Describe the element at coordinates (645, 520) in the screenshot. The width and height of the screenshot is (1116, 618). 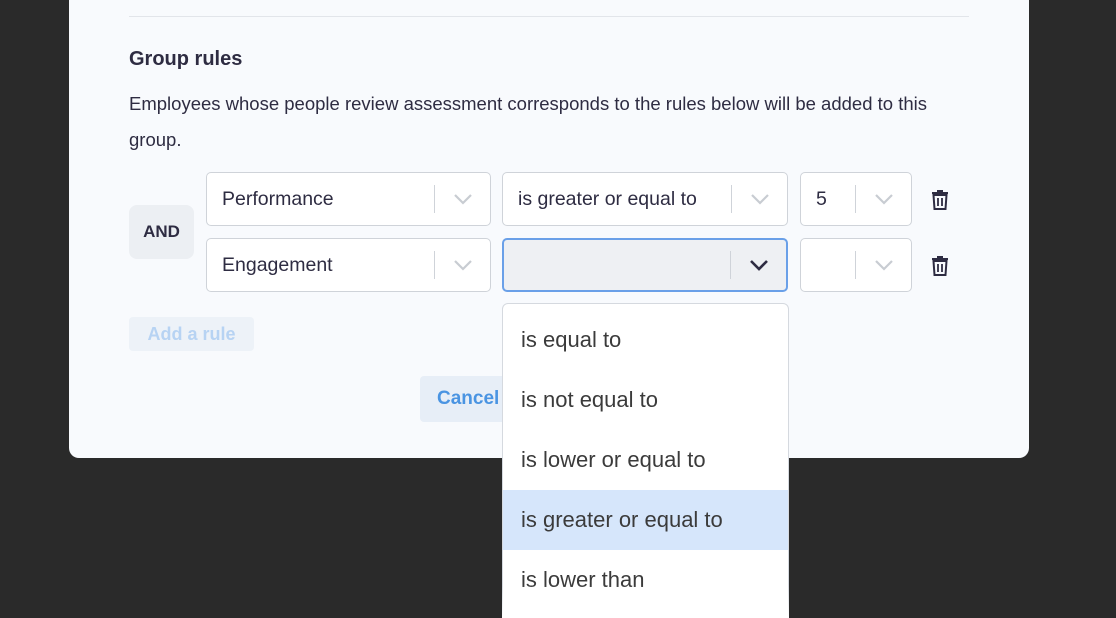
I see `dropdown-option-highlighted: is greater or equal to` at that location.